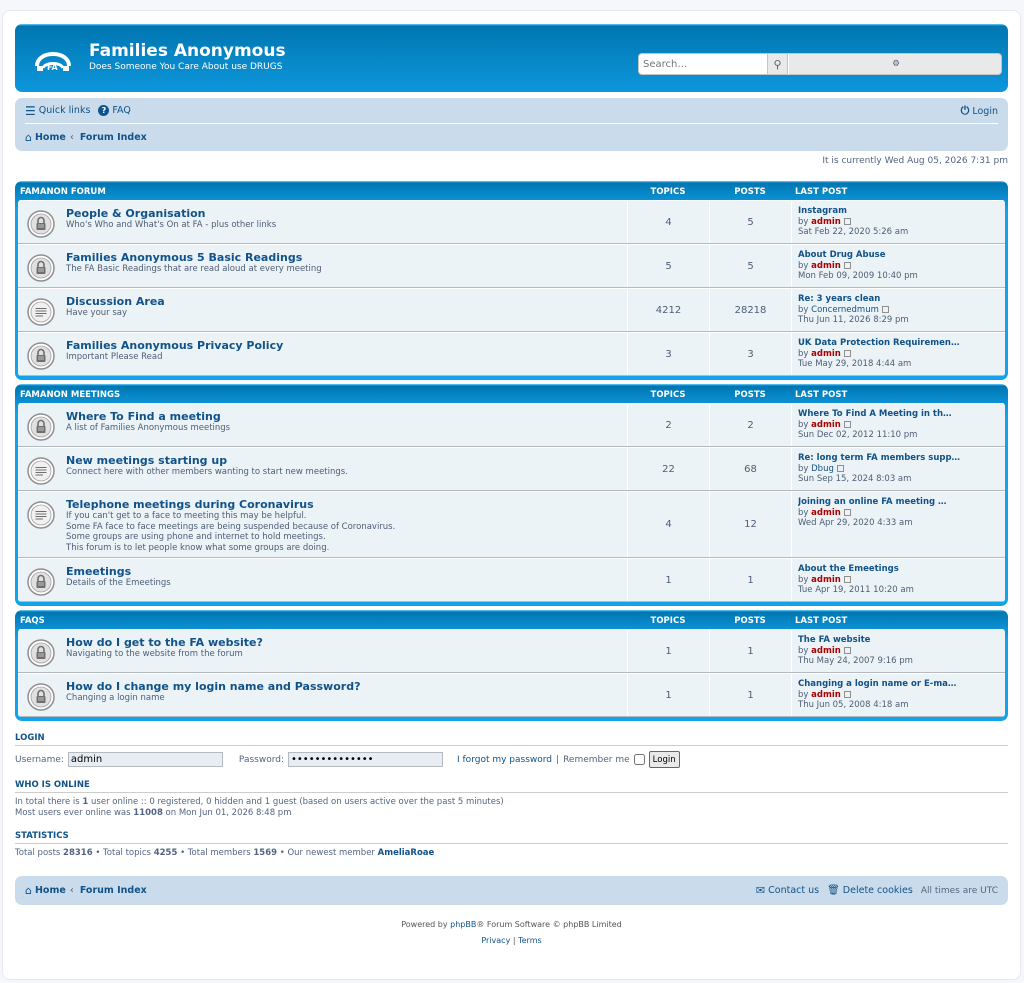 This screenshot has height=983, width=1024. I want to click on forum-description: Have your say, so click(115, 313).